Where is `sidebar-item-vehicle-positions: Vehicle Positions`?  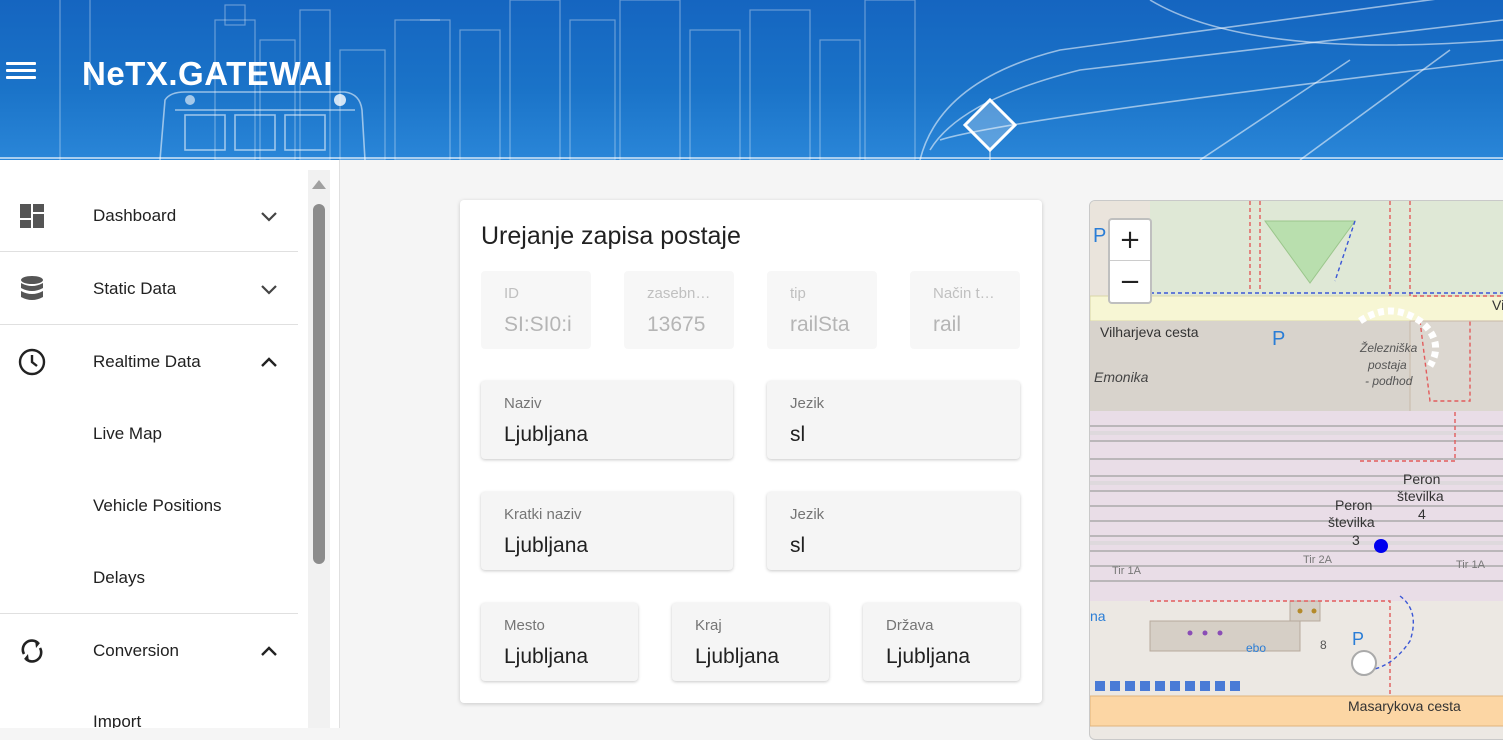 sidebar-item-vehicle-positions: Vehicle Positions is located at coordinates (149, 506).